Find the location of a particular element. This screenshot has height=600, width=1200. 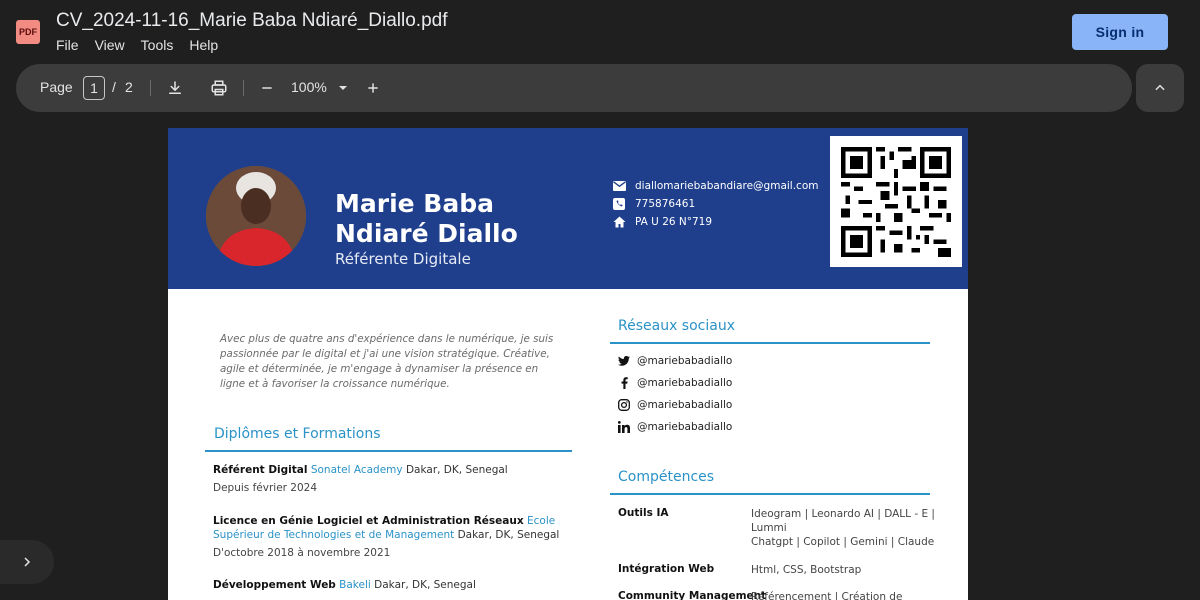

entry-date: D'octobre 2018 à novembre 2021 is located at coordinates (302, 553).